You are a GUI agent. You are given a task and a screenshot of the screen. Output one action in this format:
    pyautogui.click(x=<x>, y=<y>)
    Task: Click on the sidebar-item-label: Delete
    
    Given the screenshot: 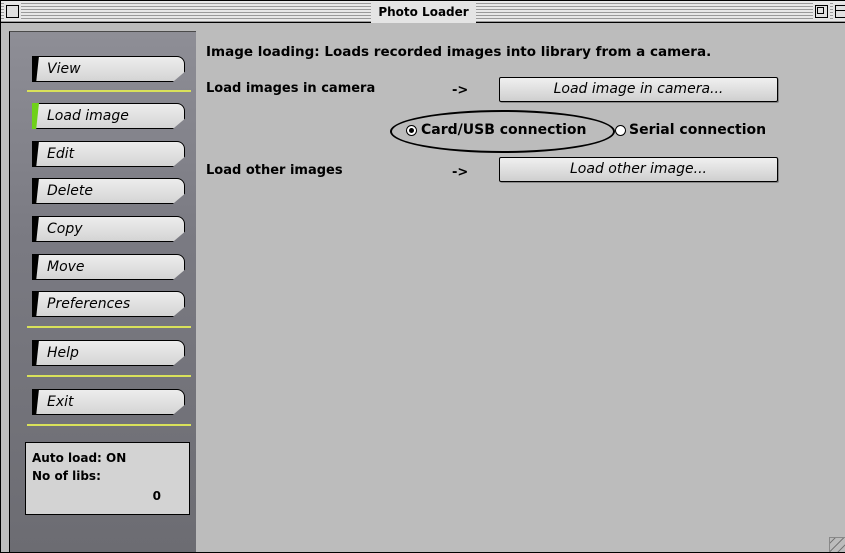 What is the action you would take?
    pyautogui.click(x=70, y=191)
    